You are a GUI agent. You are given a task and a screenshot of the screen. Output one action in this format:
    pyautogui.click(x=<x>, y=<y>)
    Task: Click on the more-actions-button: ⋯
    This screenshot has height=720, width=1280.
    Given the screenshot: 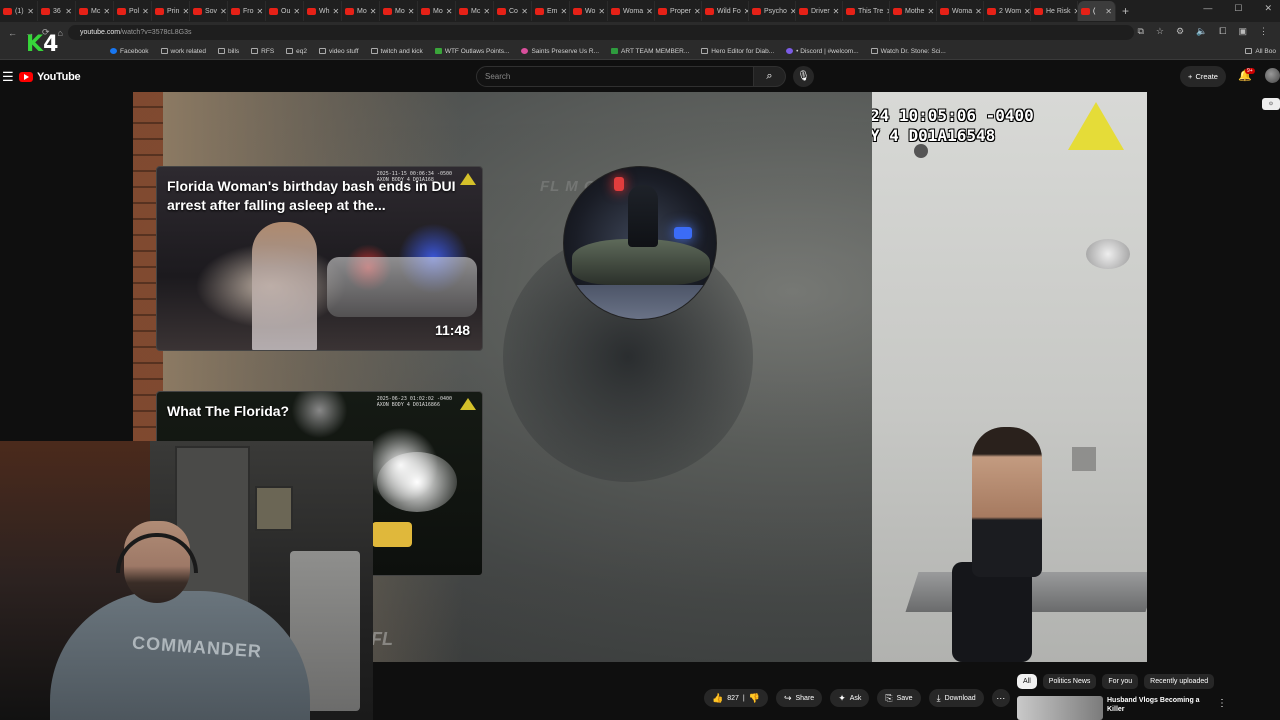 What is the action you would take?
    pyautogui.click(x=1000, y=698)
    